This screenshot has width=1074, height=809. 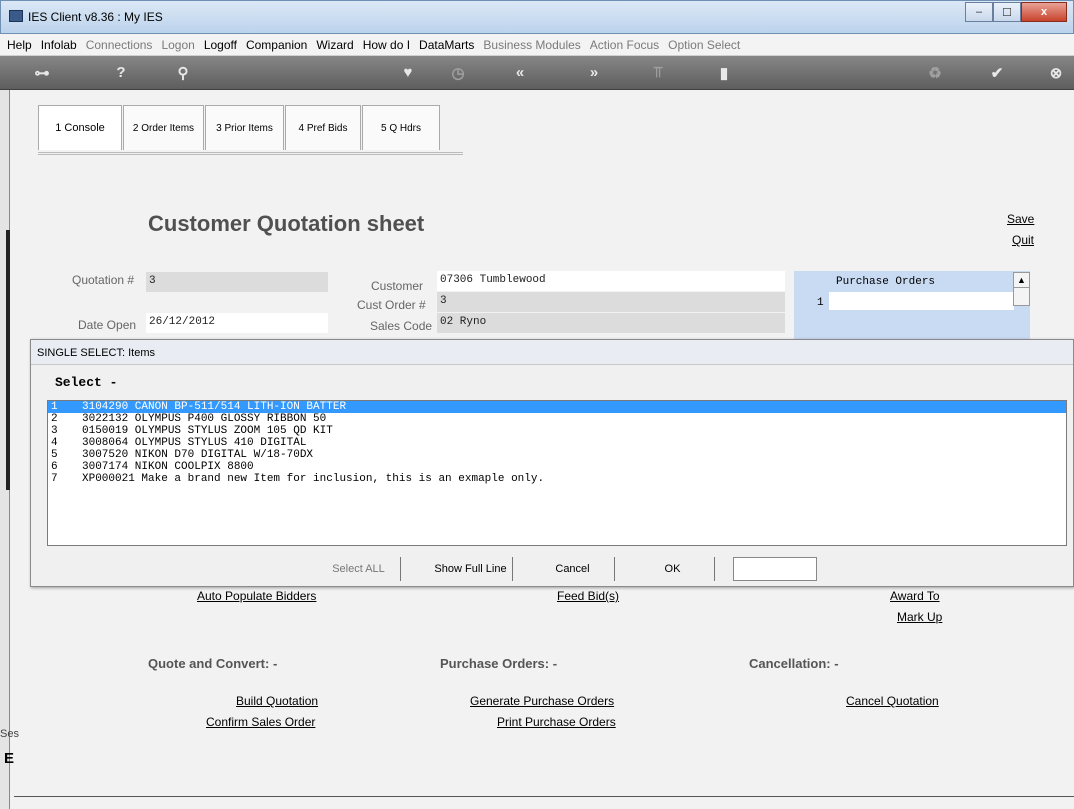 What do you see at coordinates (556, 722) in the screenshot?
I see `print-purchase-orders-link: Print Purchase Orders` at bounding box center [556, 722].